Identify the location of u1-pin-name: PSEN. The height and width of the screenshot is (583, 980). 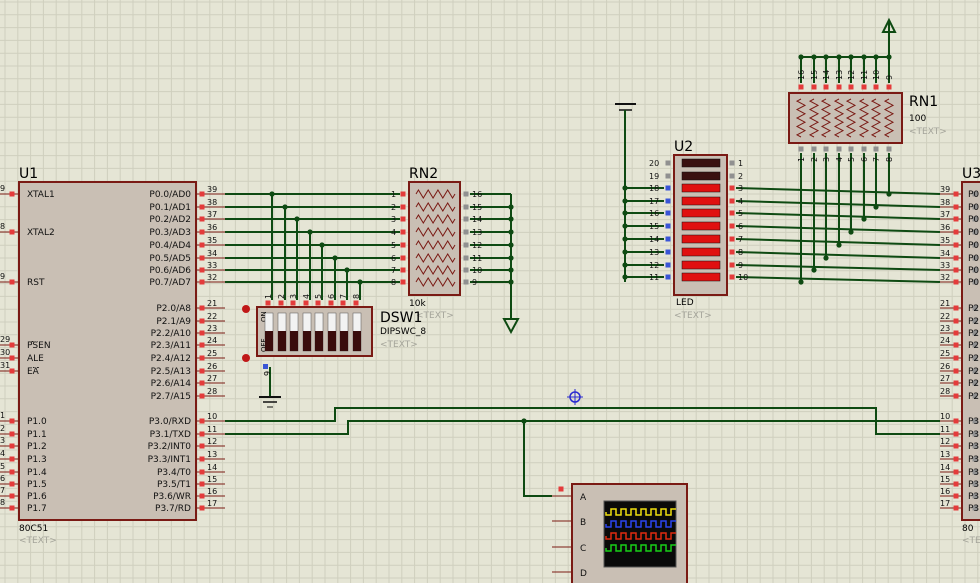
(39, 346).